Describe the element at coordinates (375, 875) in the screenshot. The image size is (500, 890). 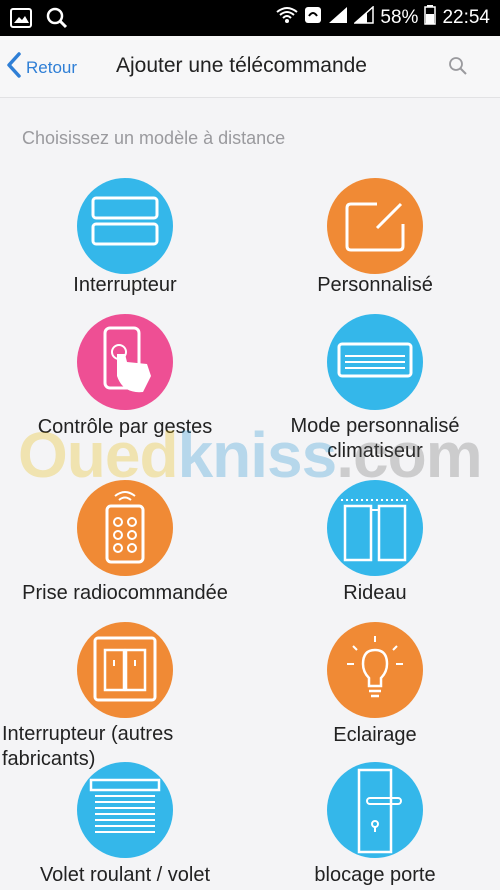
I see `item-label: blocage porte` at that location.